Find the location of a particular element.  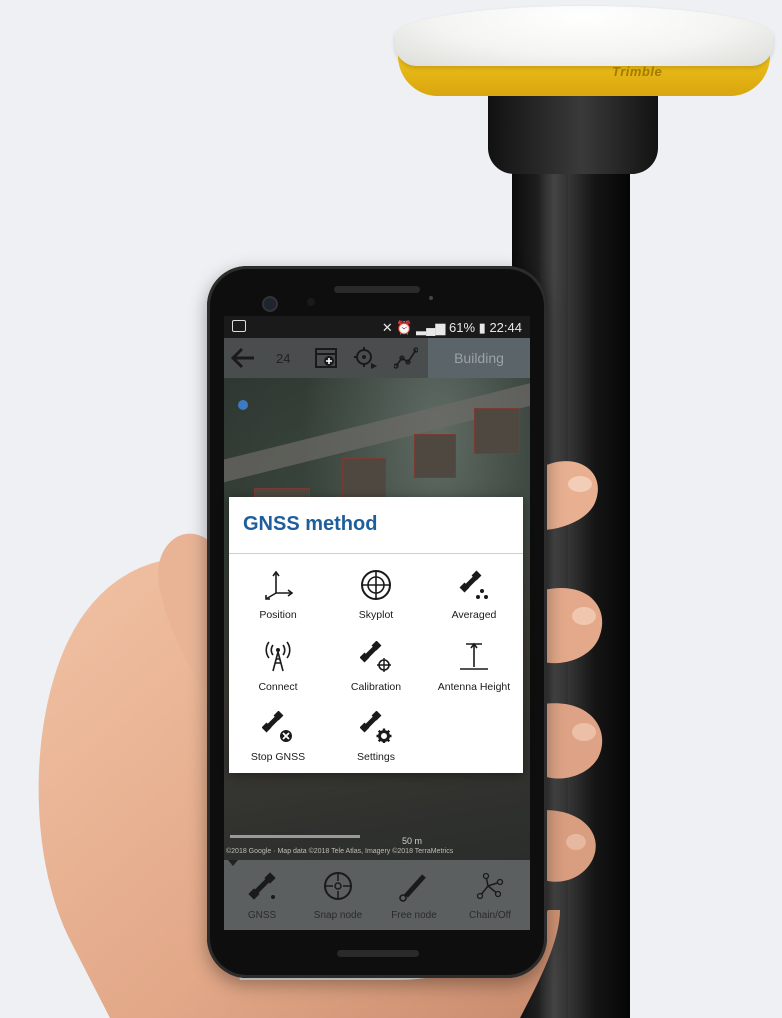

bottom-speaker is located at coordinates (378, 953).